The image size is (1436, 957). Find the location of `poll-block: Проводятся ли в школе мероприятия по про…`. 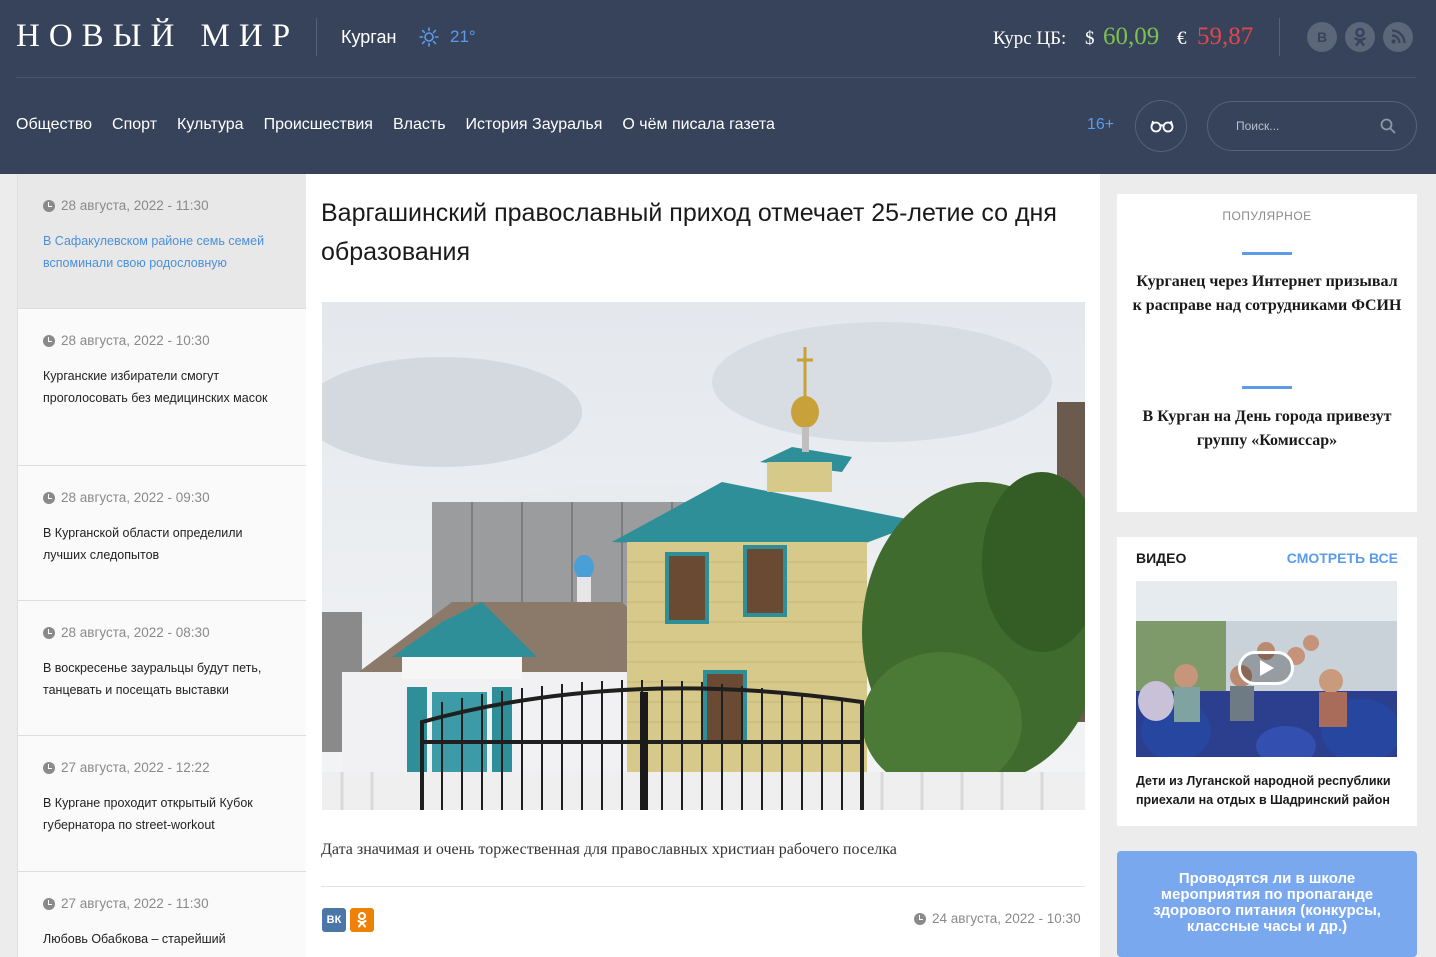

poll-block: Проводятся ли в школе мероприятия по про… is located at coordinates (1267, 904).